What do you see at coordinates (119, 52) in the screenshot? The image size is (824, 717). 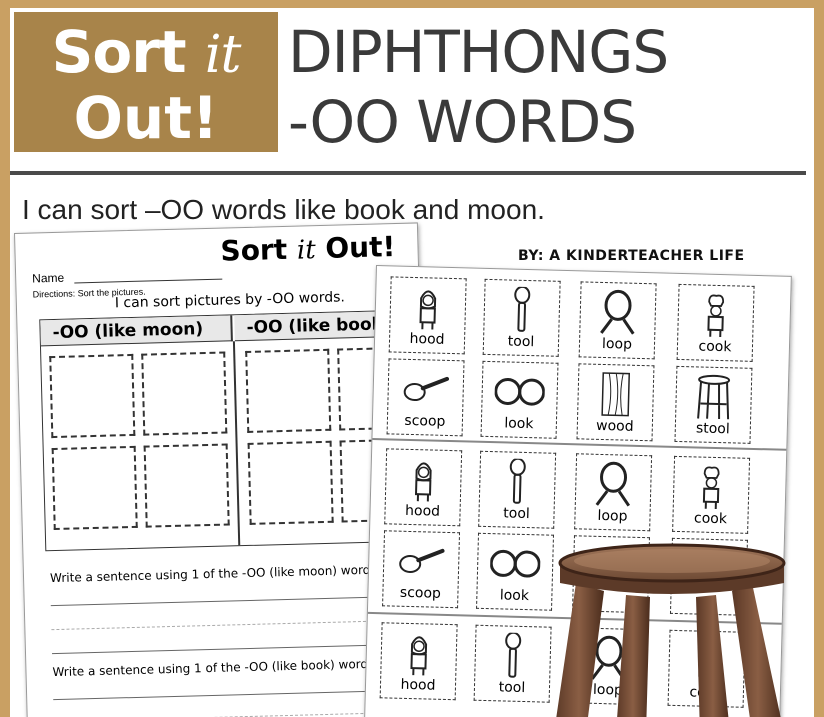 I see `badge-sort-text: Sort` at bounding box center [119, 52].